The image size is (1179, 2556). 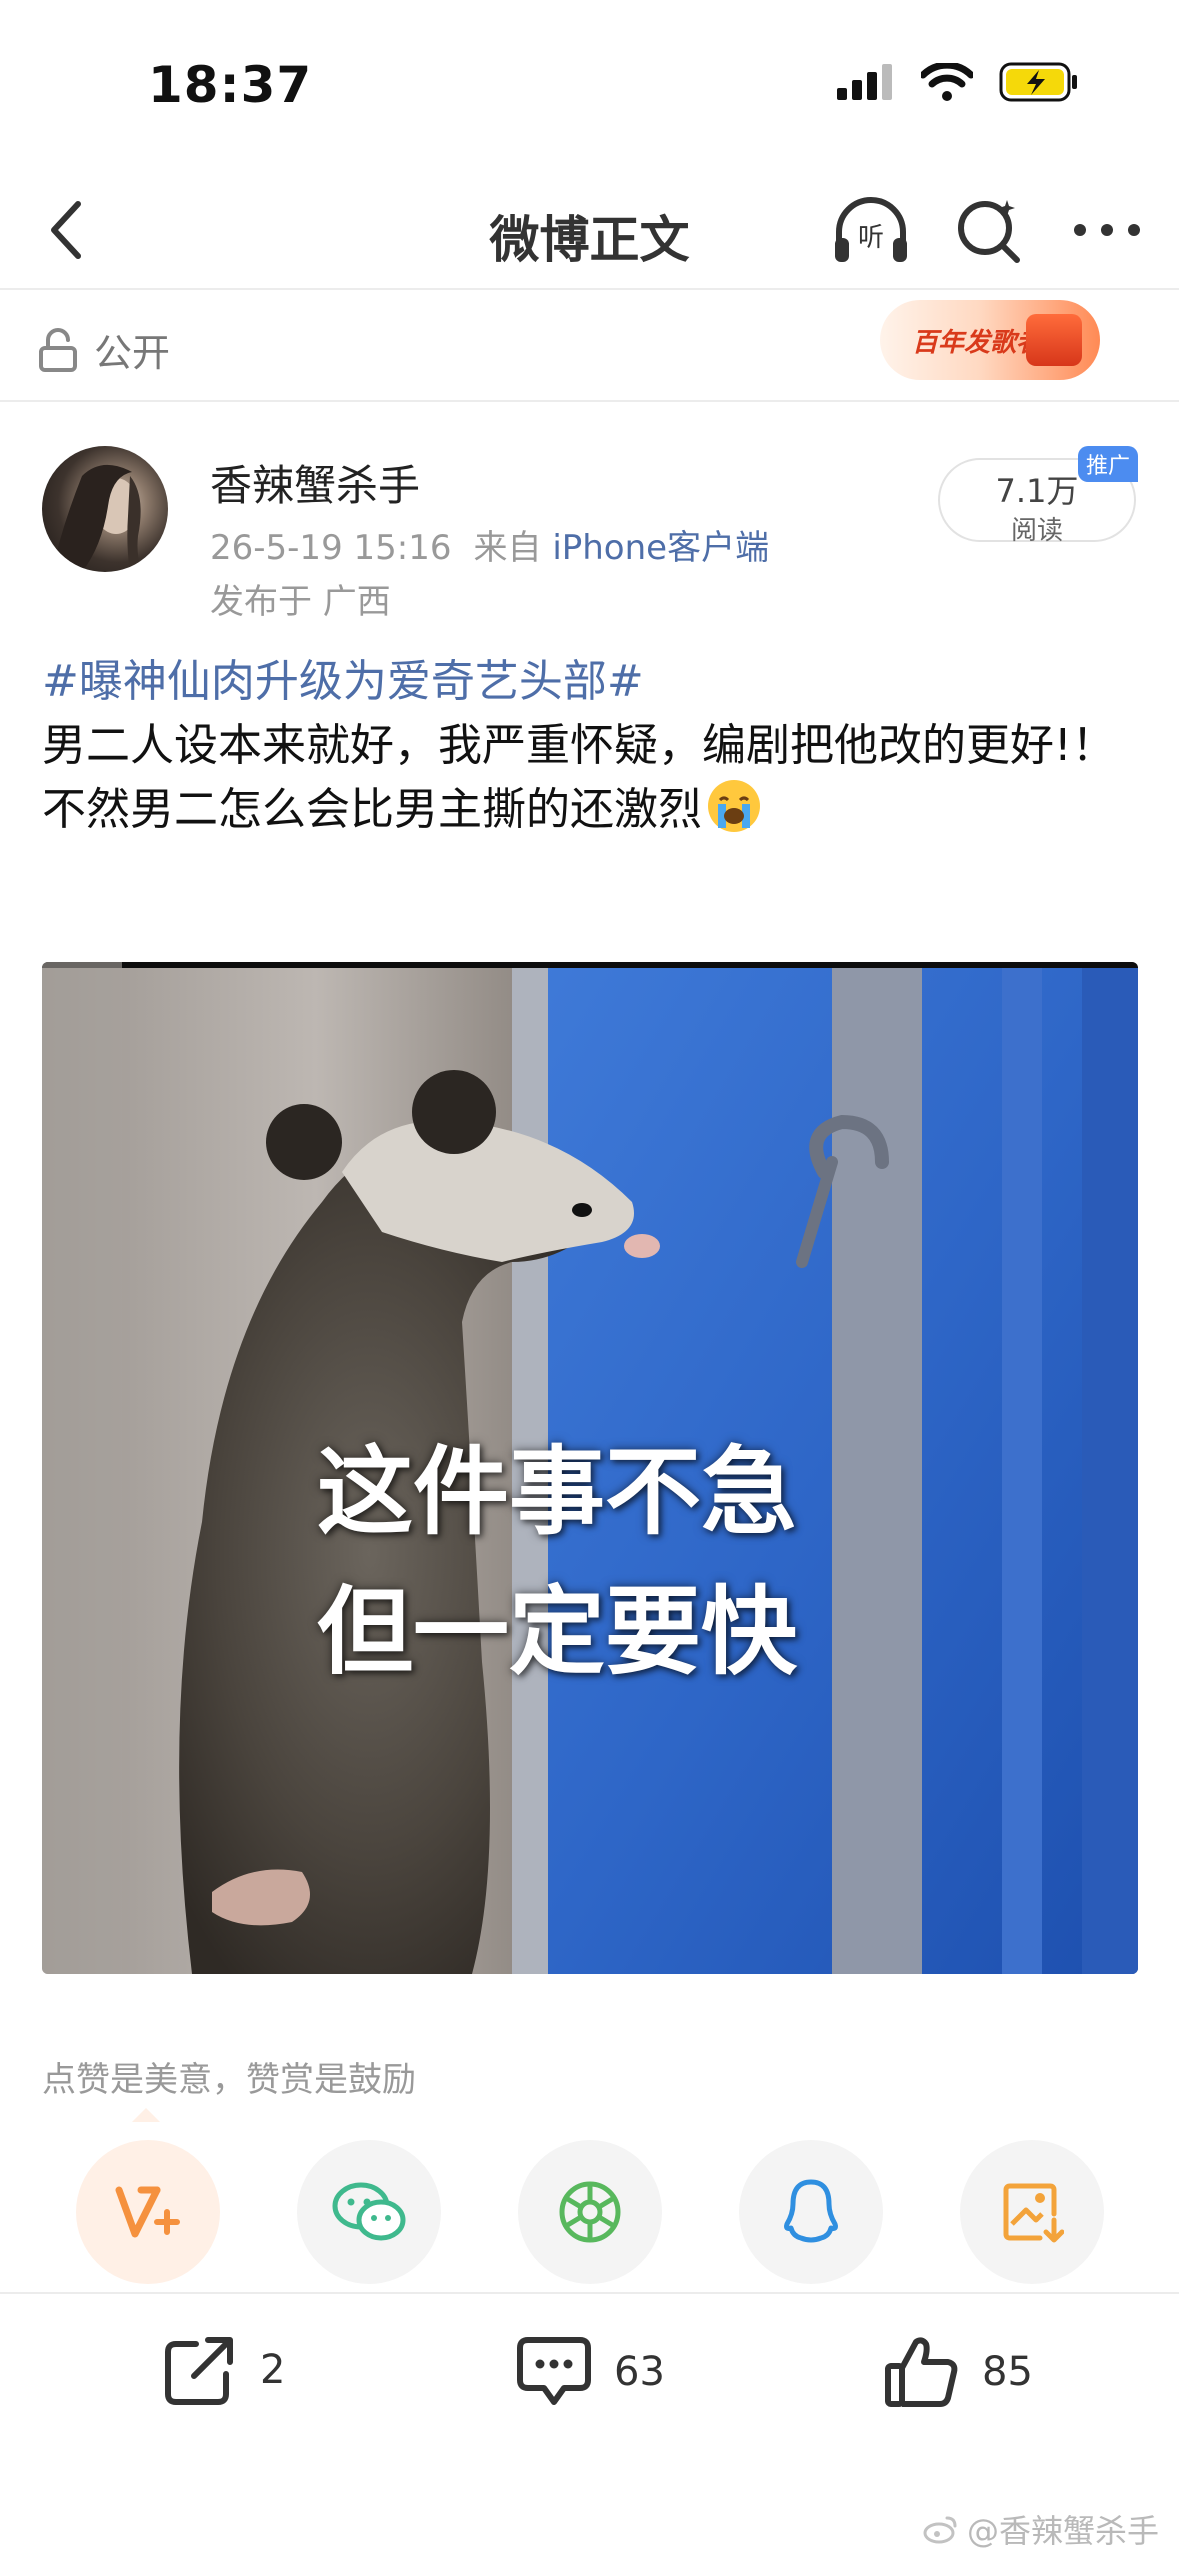 What do you see at coordinates (921, 2372) in the screenshot?
I see `thumbs-up-icon` at bounding box center [921, 2372].